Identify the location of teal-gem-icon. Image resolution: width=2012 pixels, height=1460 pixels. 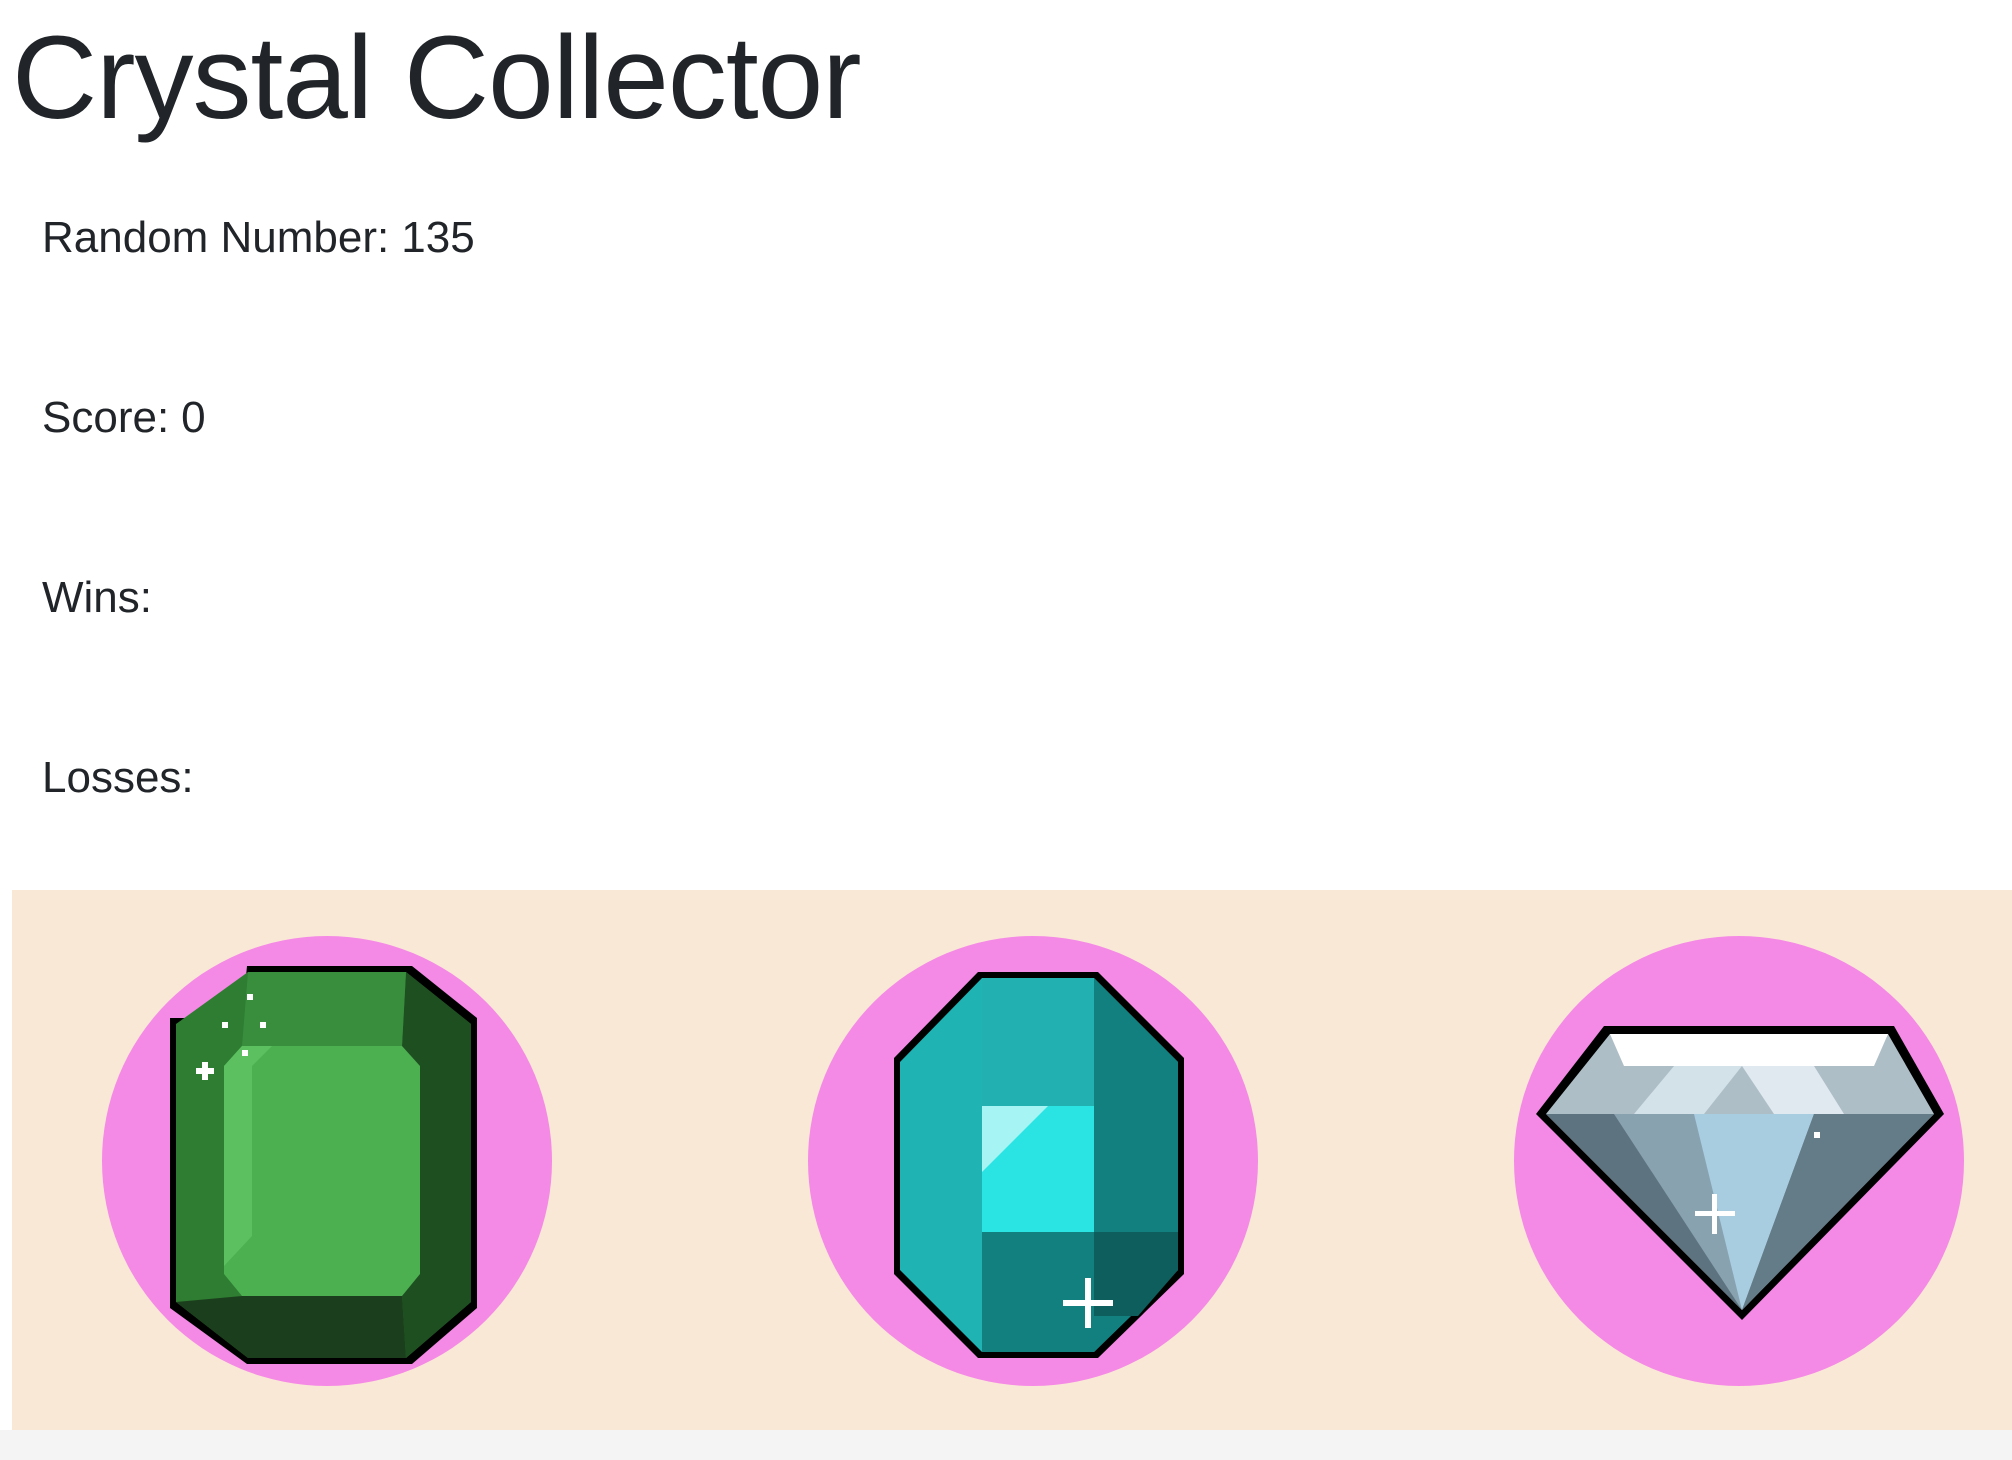
(1039, 1165).